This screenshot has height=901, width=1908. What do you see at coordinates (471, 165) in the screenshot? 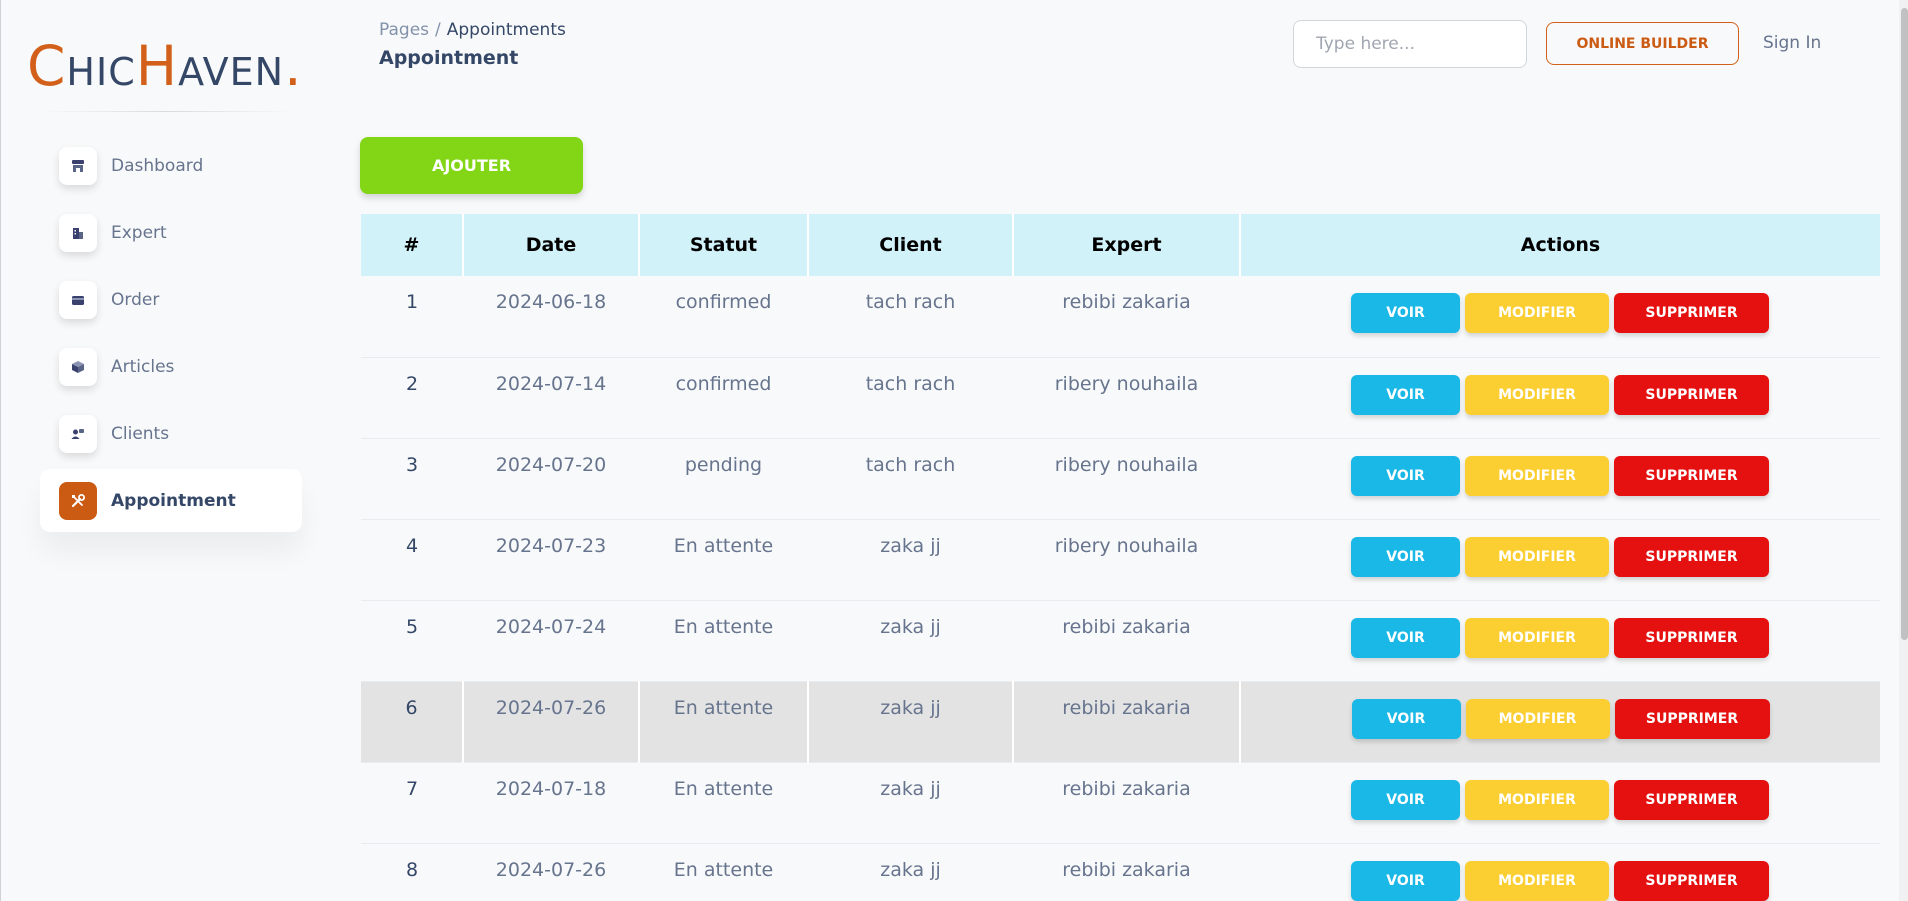
I see `add-appointment-button: AJOUTER` at bounding box center [471, 165].